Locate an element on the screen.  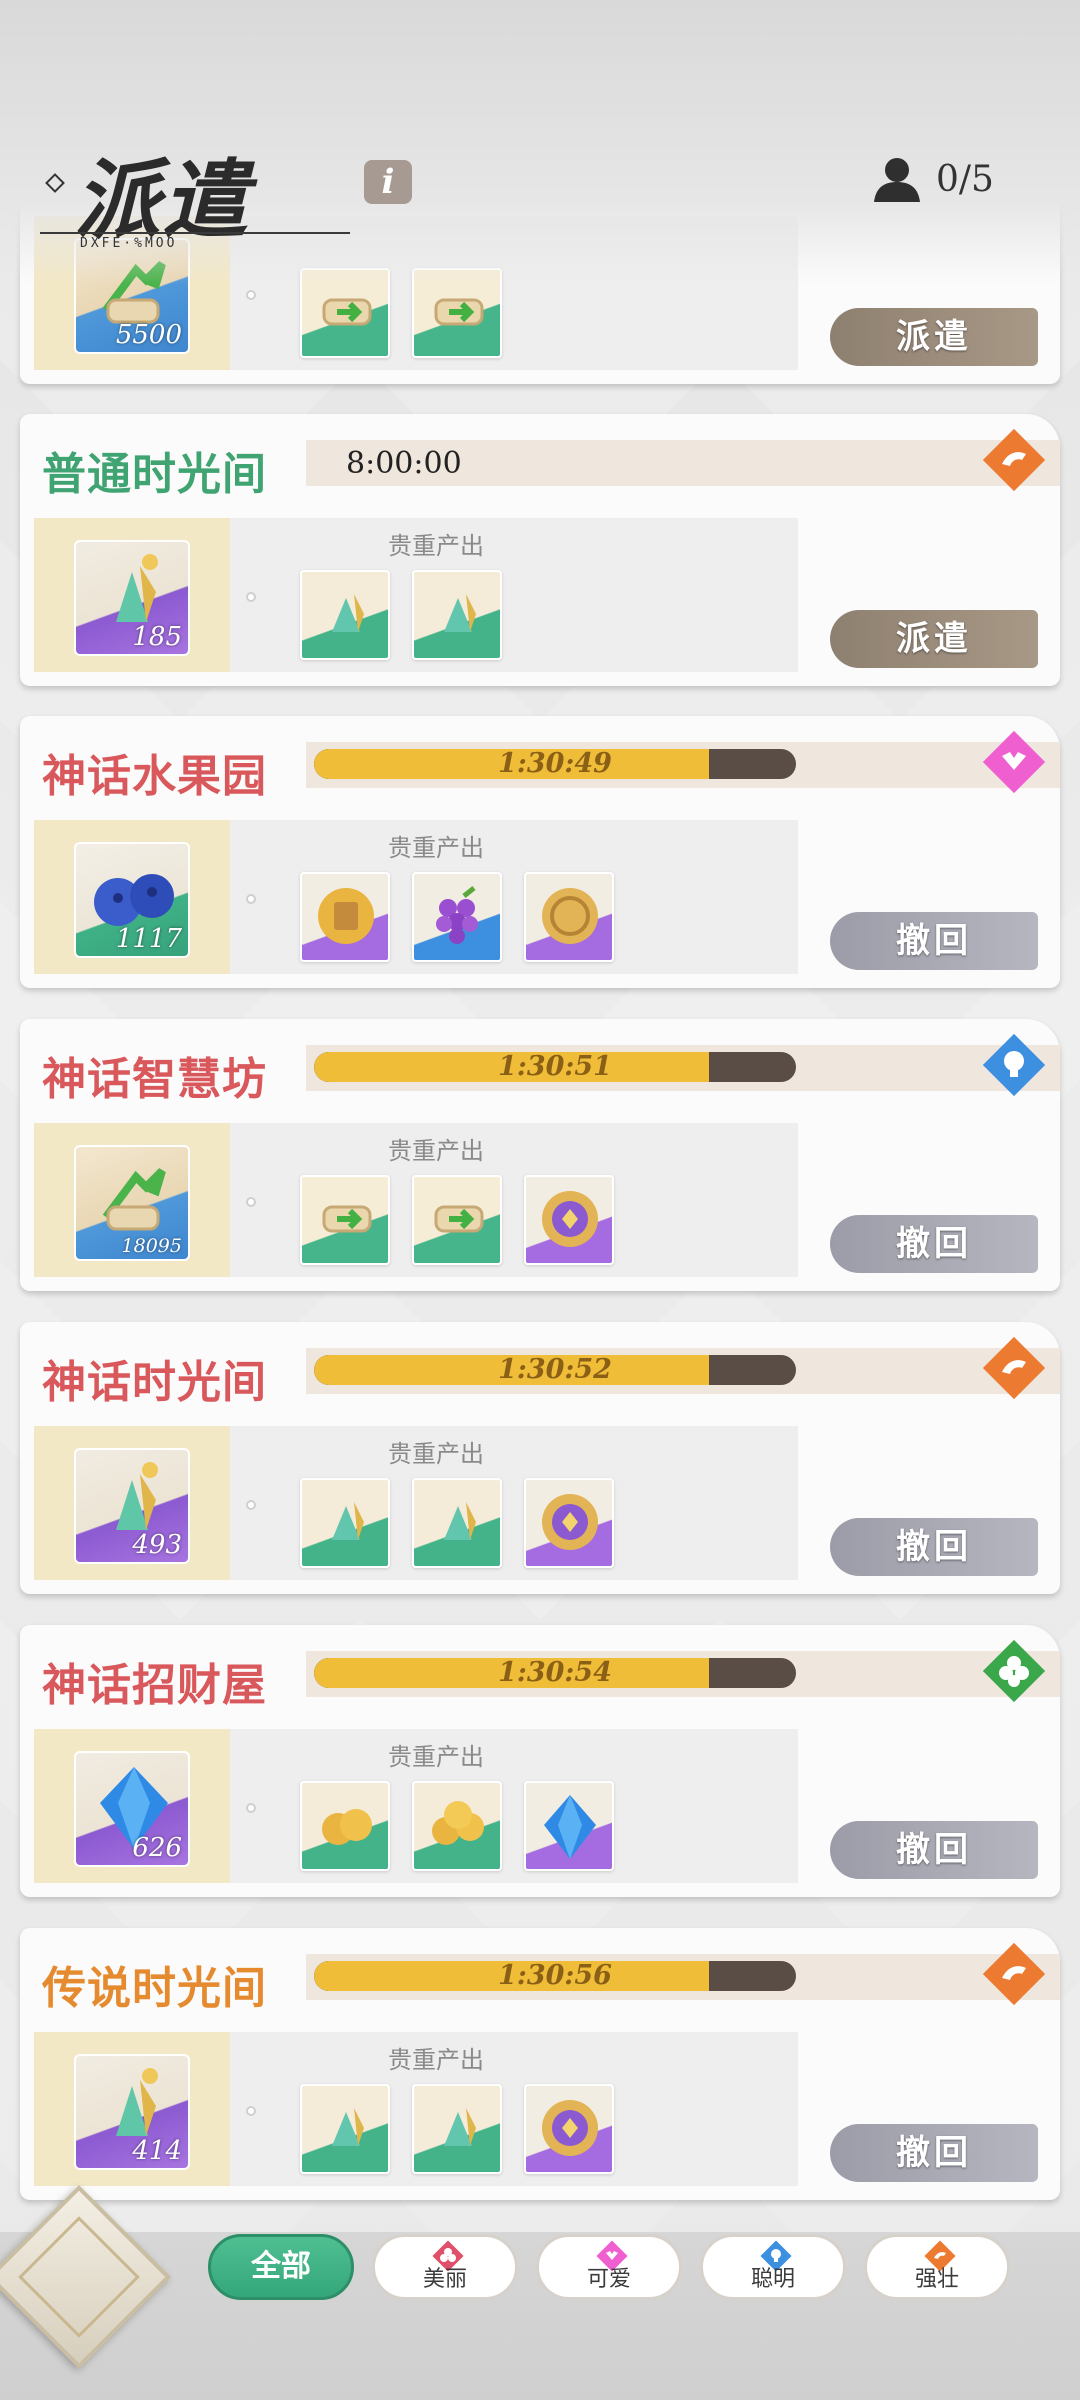
filter-tab-smart: 聪明 is located at coordinates (773, 2267).